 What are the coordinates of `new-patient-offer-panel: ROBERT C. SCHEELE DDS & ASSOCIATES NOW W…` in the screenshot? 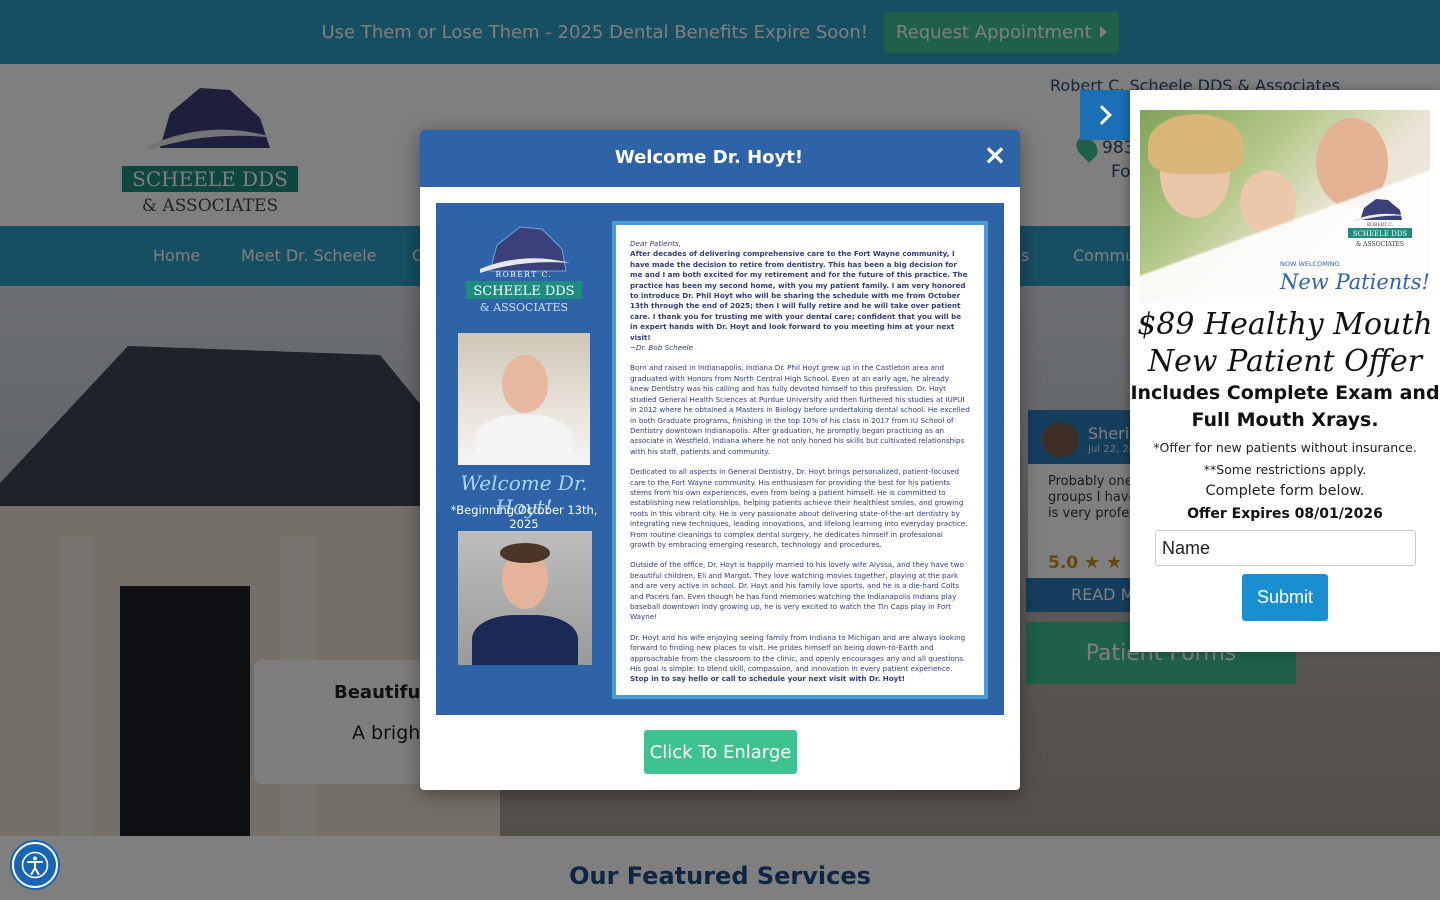 It's located at (1285, 371).